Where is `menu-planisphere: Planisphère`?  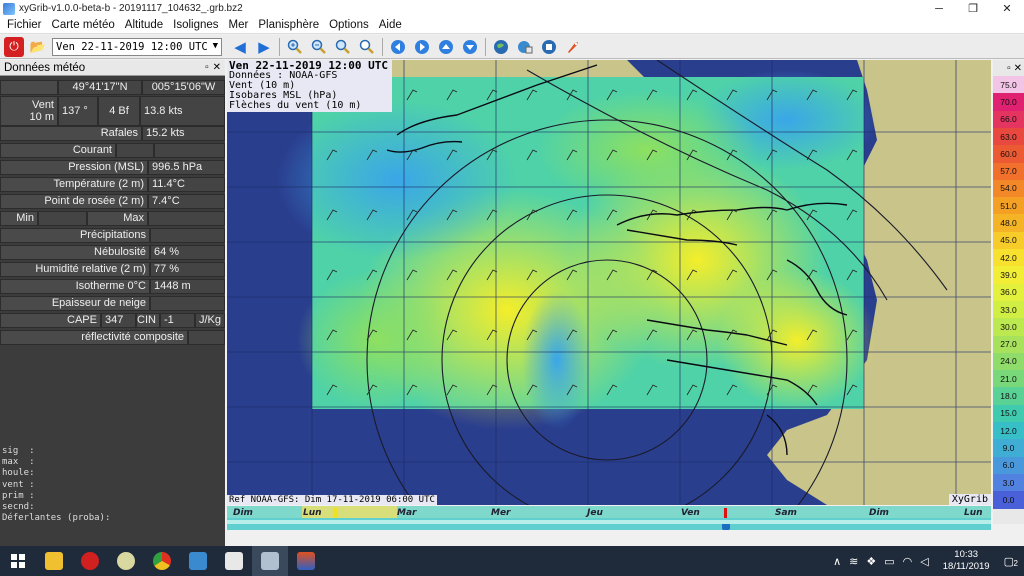 menu-planisphere: Planisphère is located at coordinates (288, 25).